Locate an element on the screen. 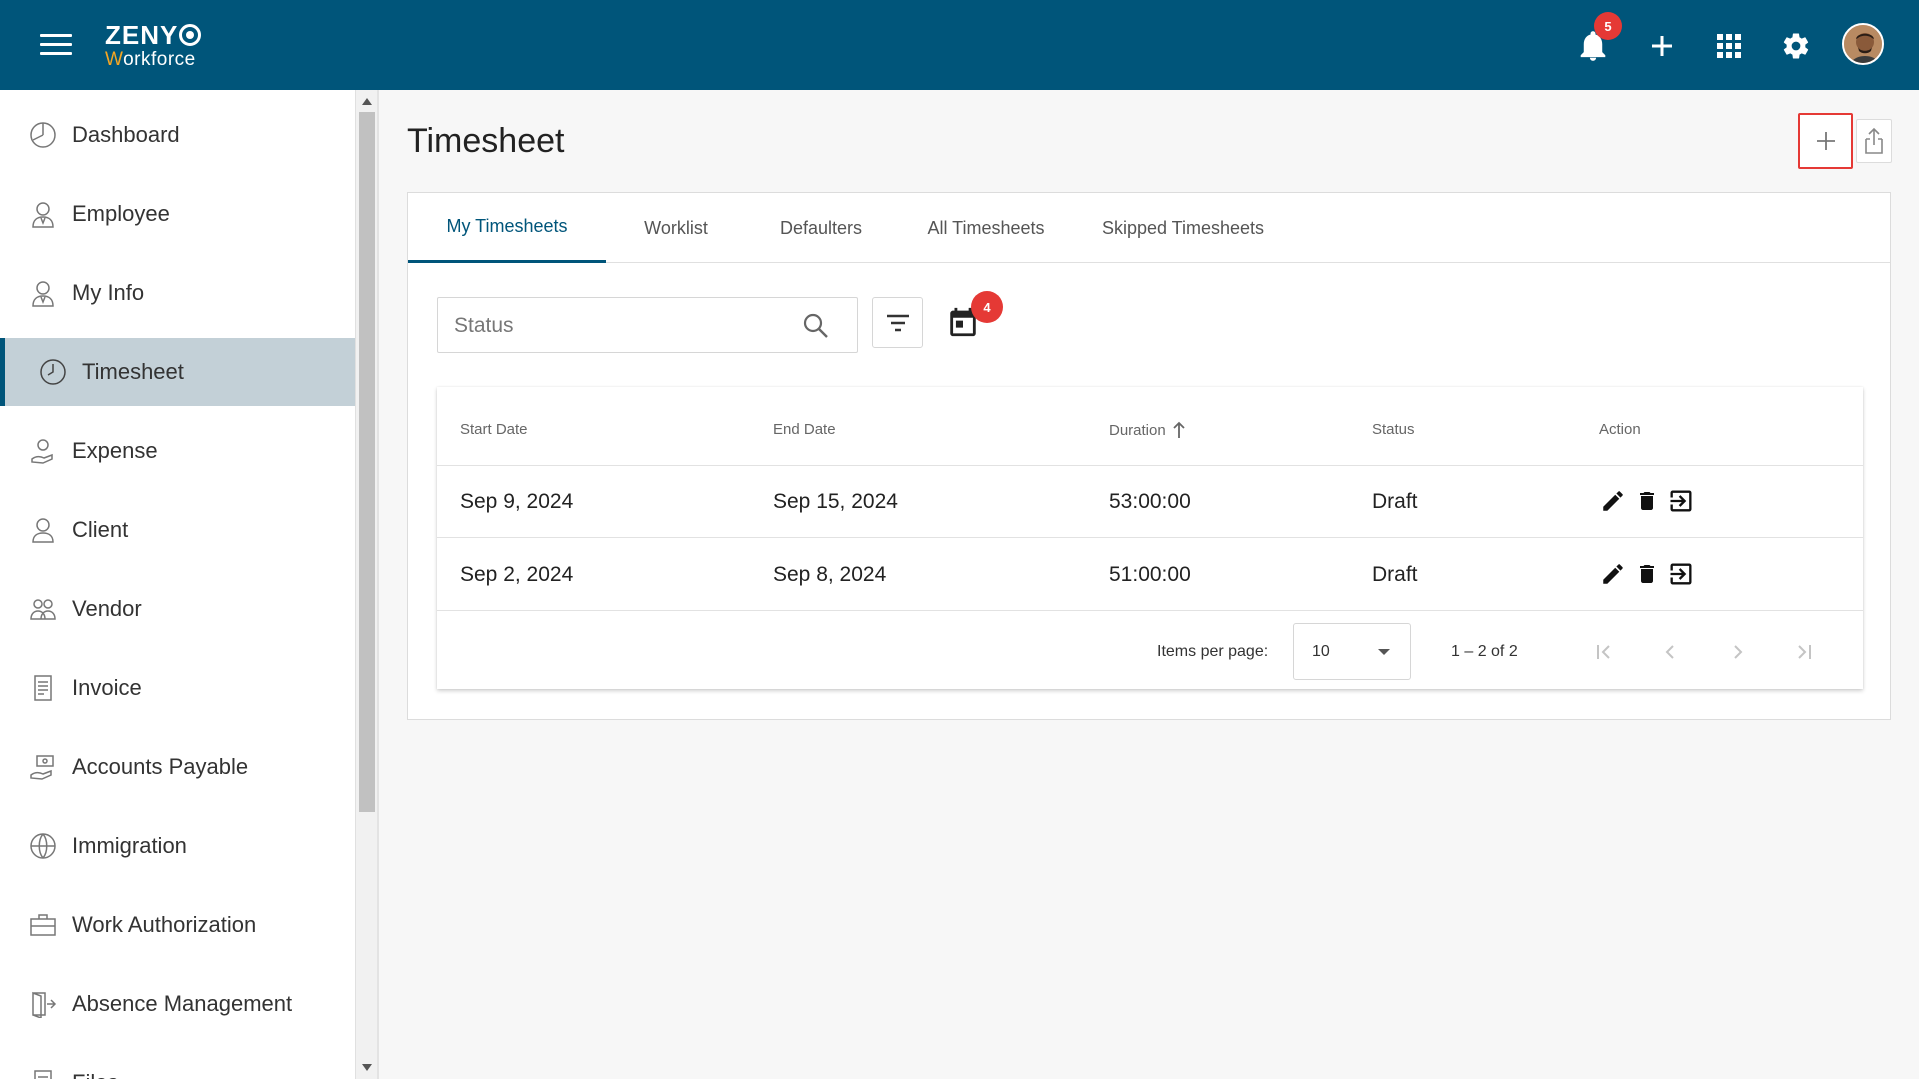 Image resolution: width=1919 pixels, height=1079 pixels. share-export-icon is located at coordinates (1874, 140).